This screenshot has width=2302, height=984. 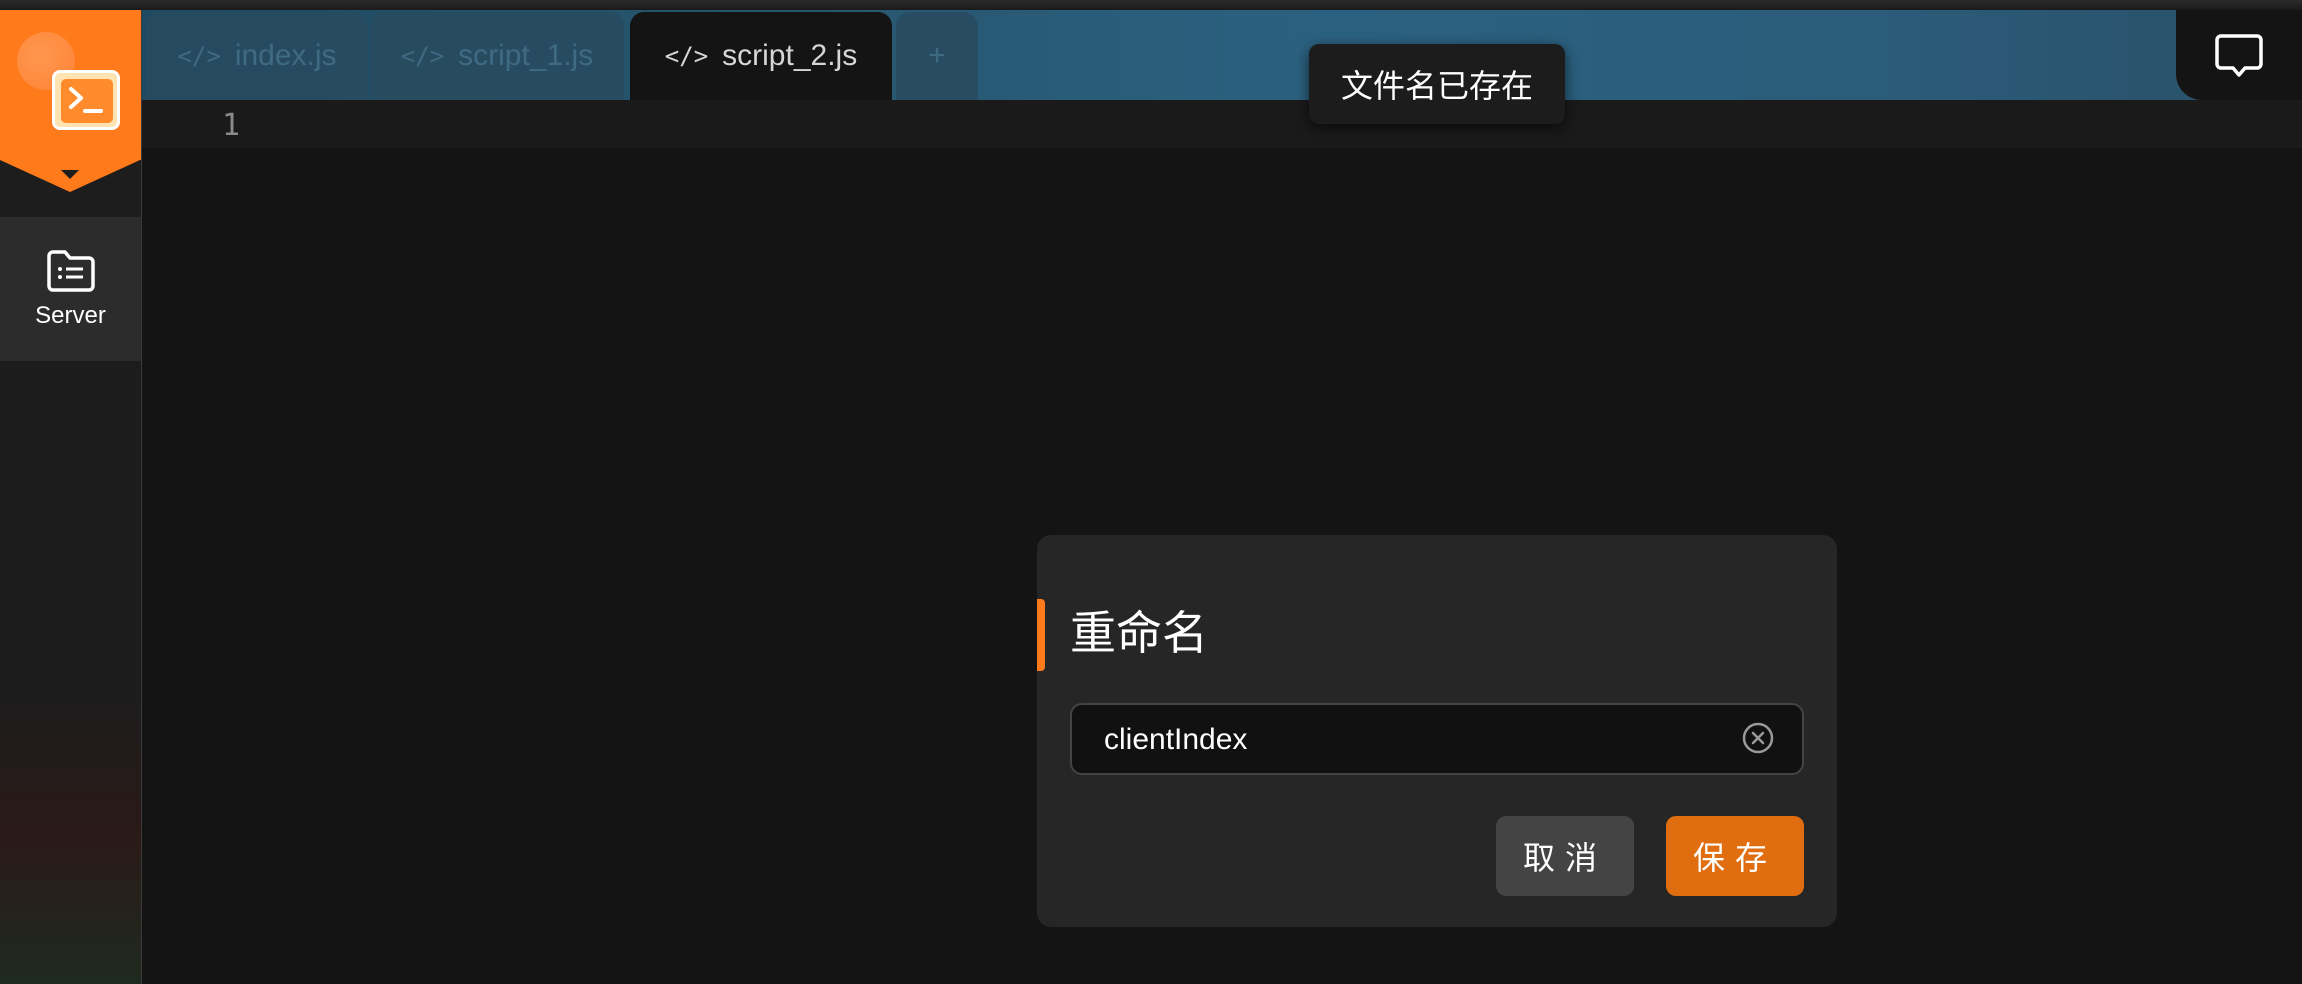 What do you see at coordinates (1565, 856) in the screenshot?
I see `cancel-button: 取消` at bounding box center [1565, 856].